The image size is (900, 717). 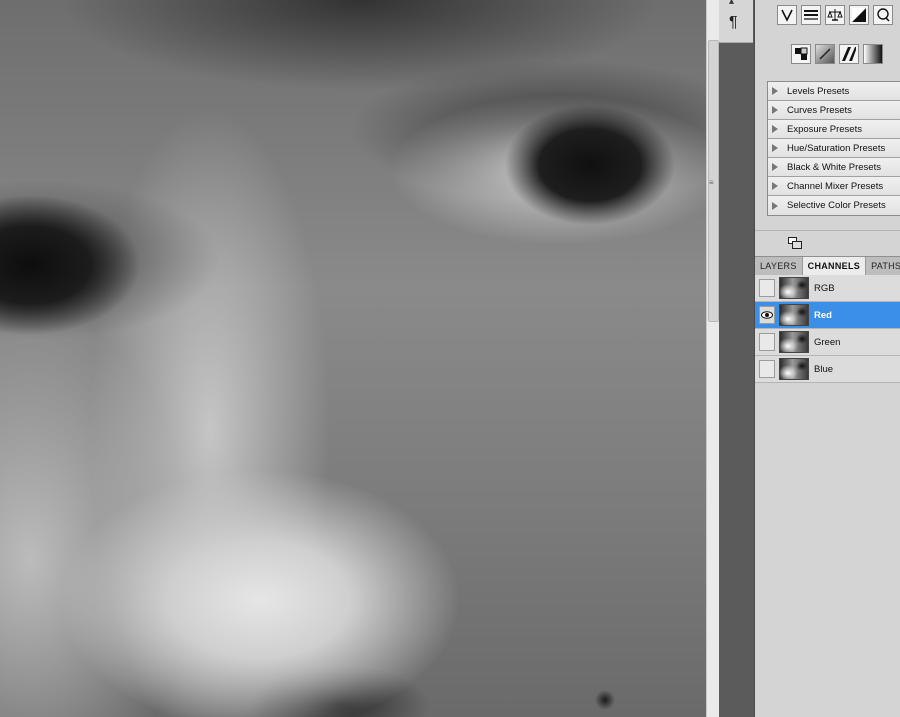 I want to click on channel-row-rgb: RGB, so click(x=827, y=288).